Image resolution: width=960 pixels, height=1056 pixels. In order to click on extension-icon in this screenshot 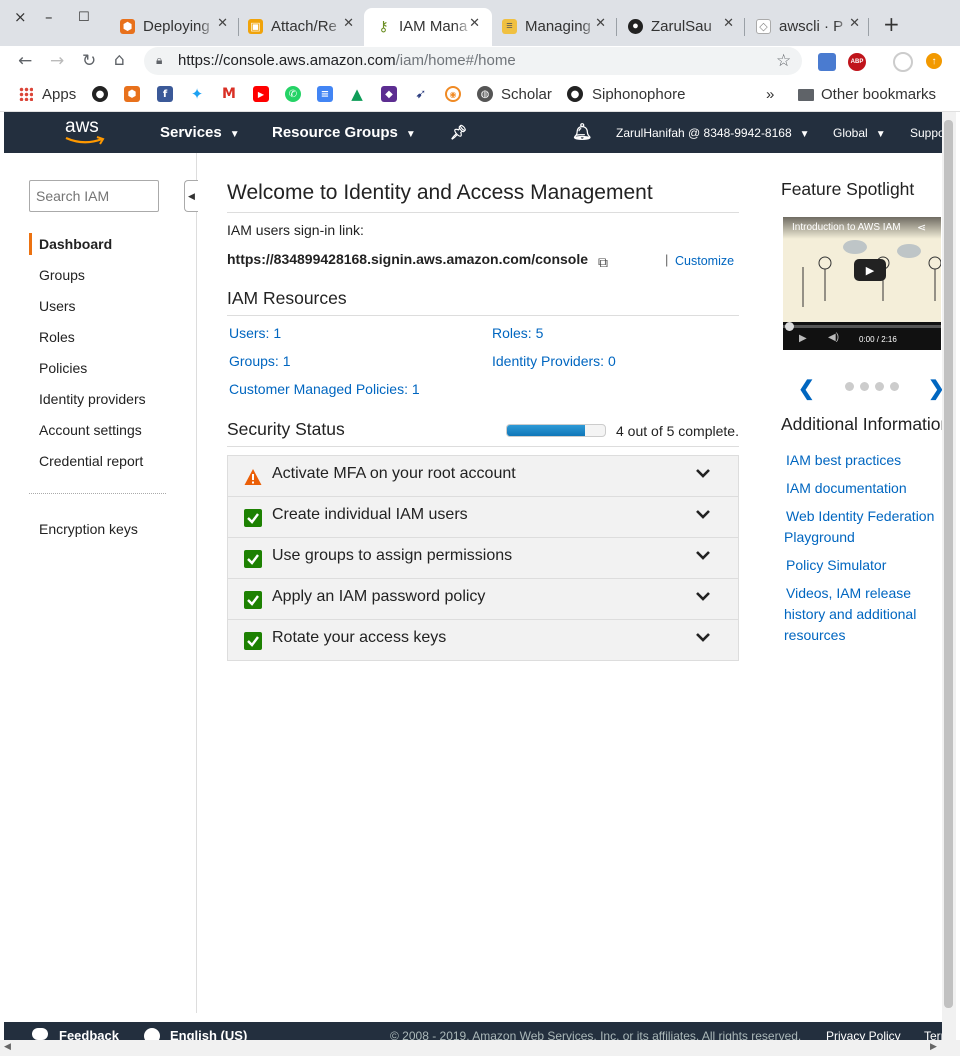, I will do `click(827, 62)`.